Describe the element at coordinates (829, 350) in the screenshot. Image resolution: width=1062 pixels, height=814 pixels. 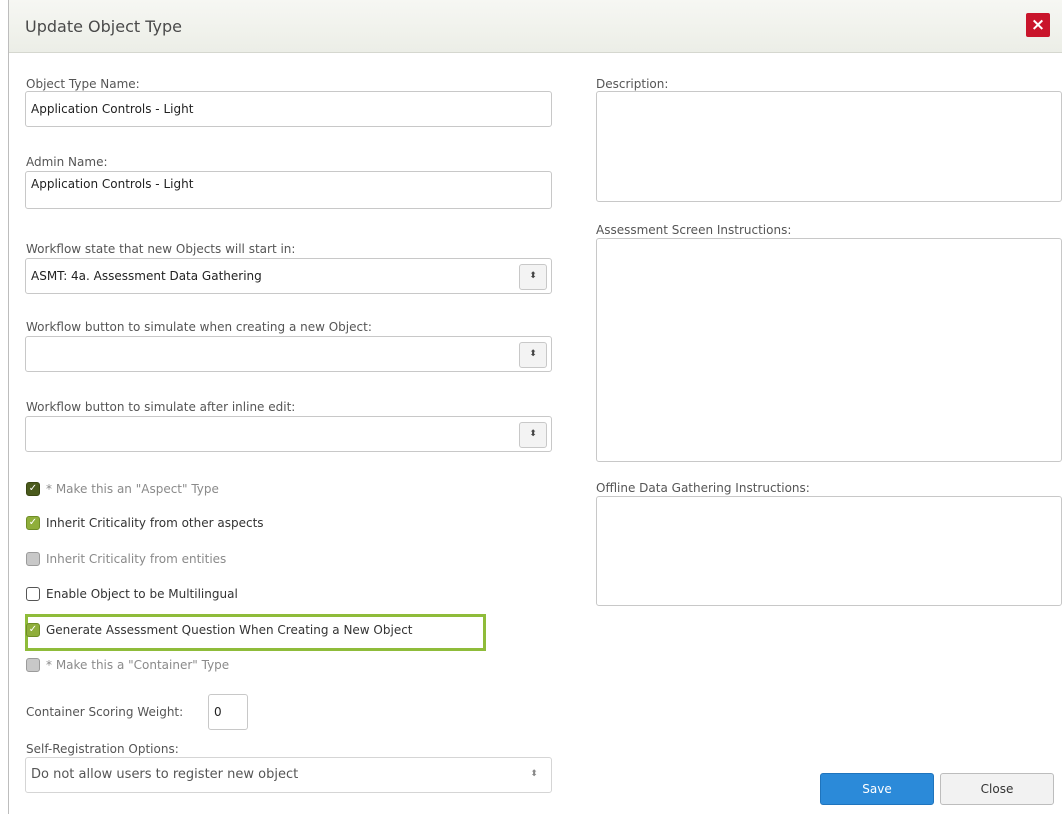
I see `assessment-instructions-textarea` at that location.